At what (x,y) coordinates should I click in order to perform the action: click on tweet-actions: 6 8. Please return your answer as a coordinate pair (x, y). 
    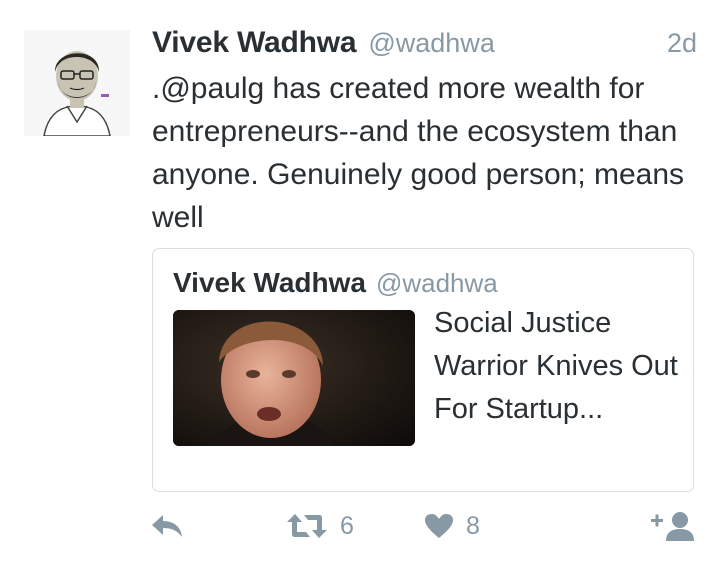
    Looking at the image, I should click on (425, 526).